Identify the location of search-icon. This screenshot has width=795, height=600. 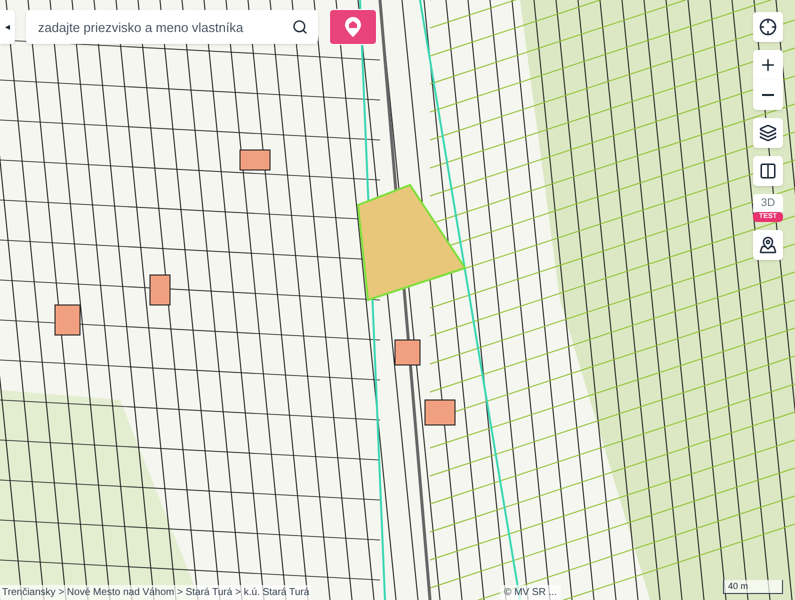
(300, 27).